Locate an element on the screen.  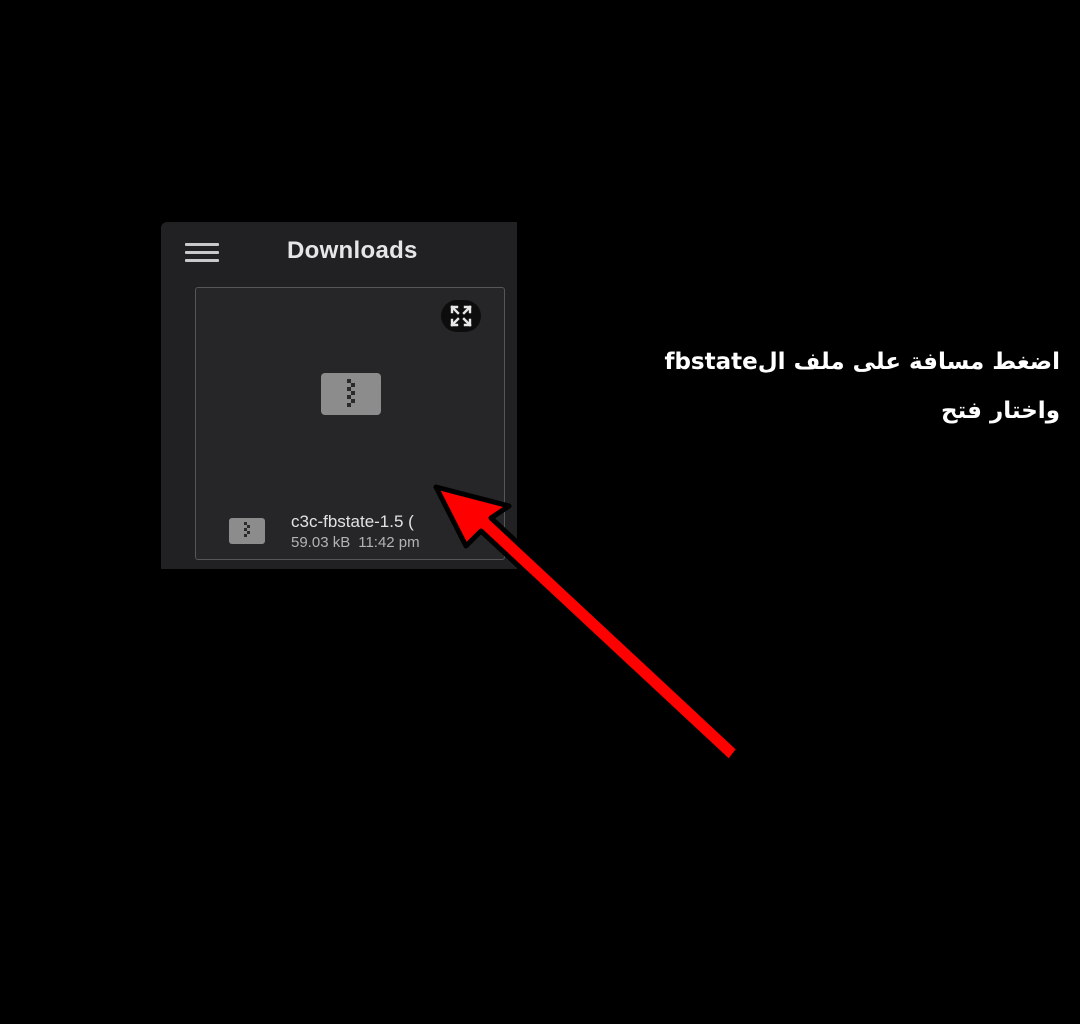
download-file-card: c3c-fbstate-1.5 ( 59.03 kB 11:42 pm is located at coordinates (350, 423).